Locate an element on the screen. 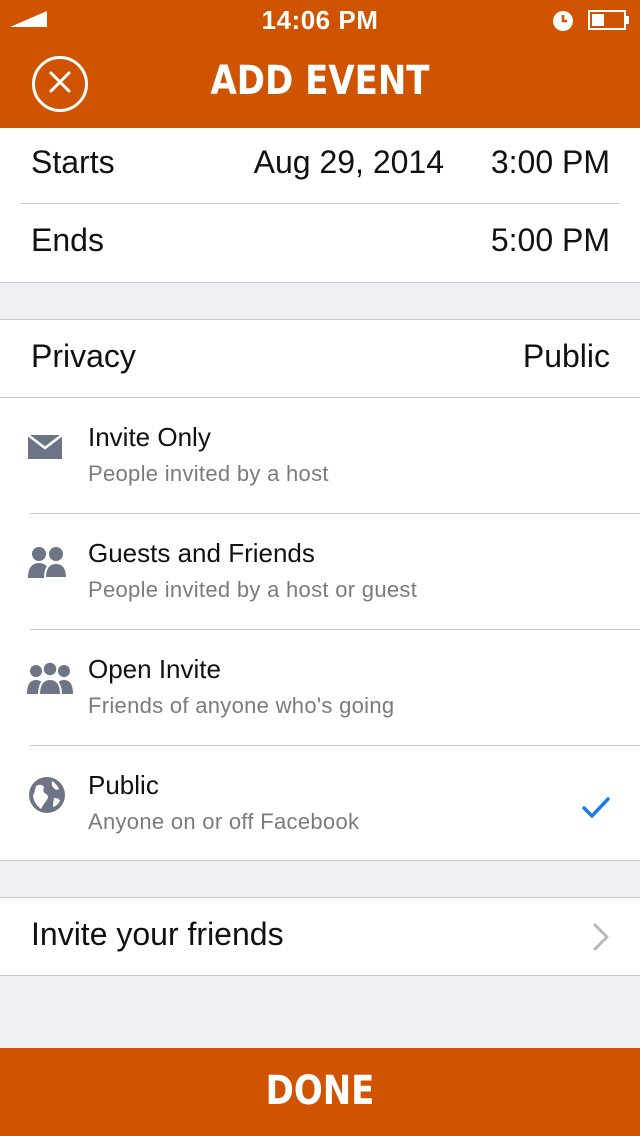 This screenshot has height=1136, width=640. invite-friends-row: Invite your friends is located at coordinates (320, 937).